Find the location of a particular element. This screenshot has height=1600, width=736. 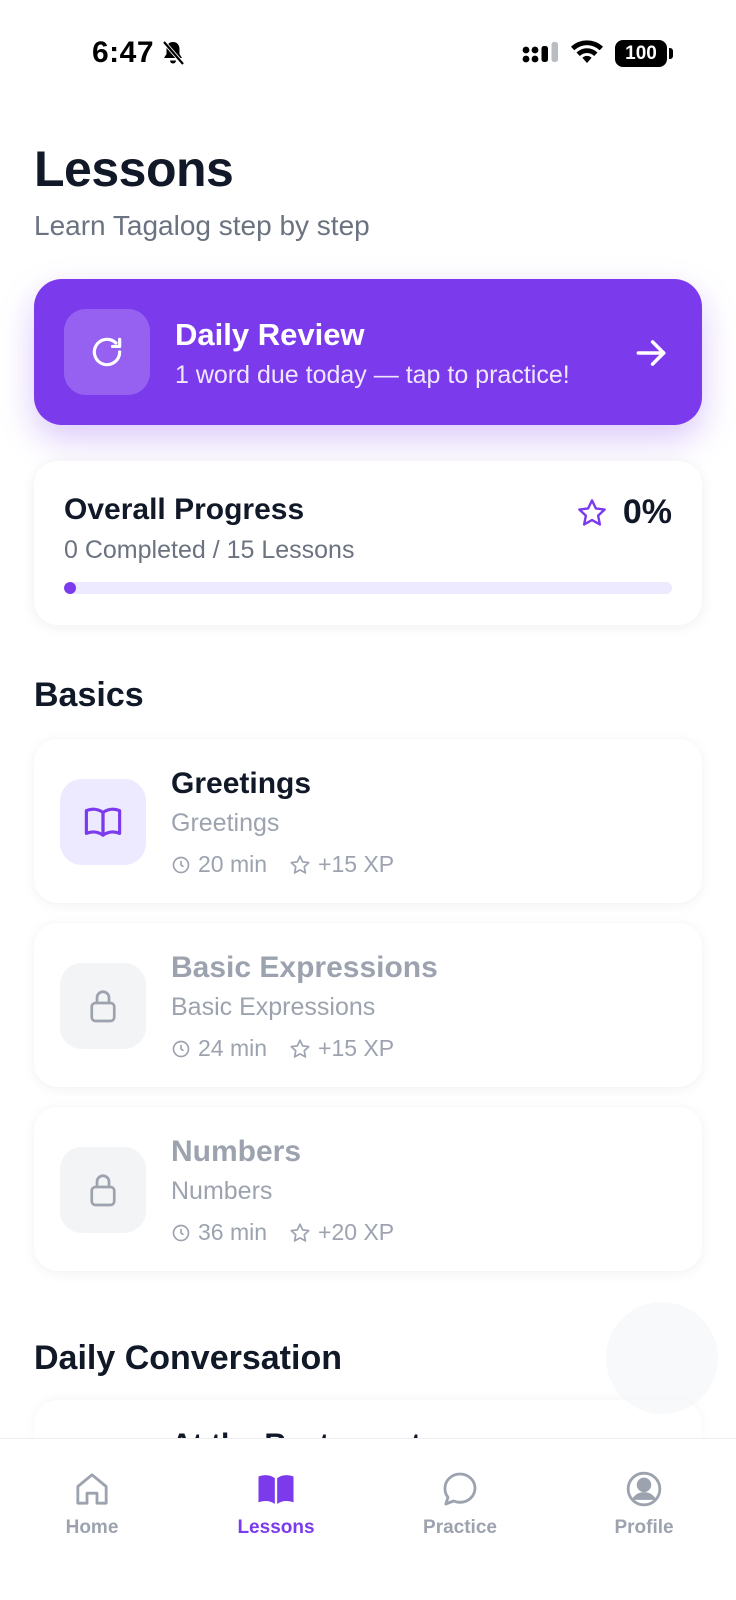

lesson-title: Greetings is located at coordinates (241, 783).